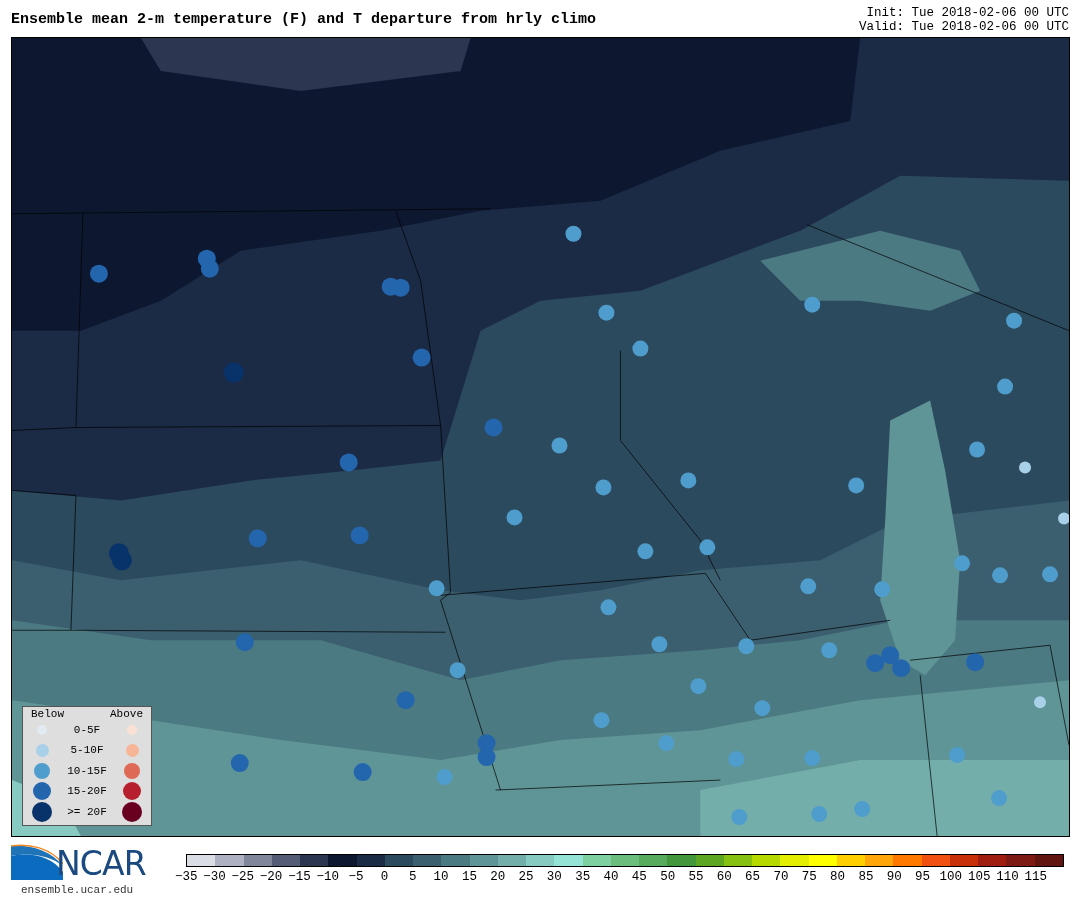 This screenshot has height=899, width=1080. Describe the element at coordinates (87, 812) in the screenshot. I see `legend-label: >= 20F` at that location.